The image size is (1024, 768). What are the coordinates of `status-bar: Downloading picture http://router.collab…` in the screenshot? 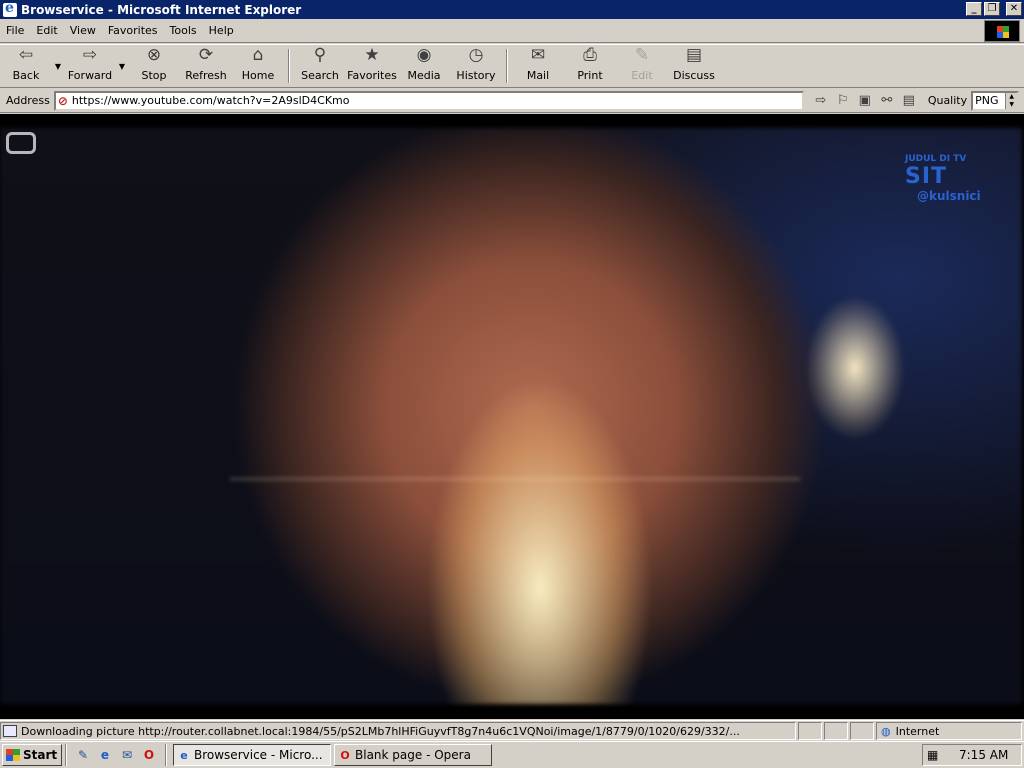 It's located at (512, 730).